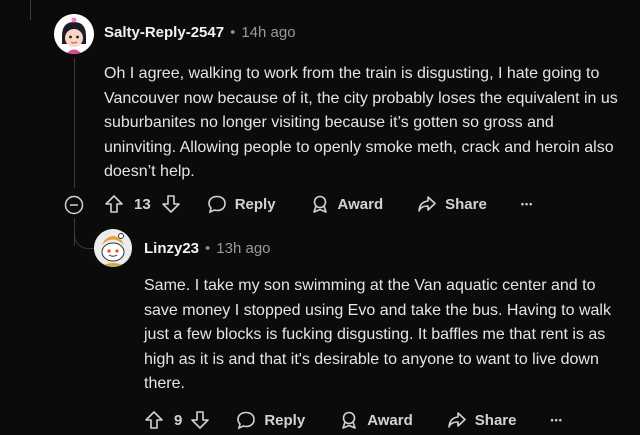 Image resolution: width=640 pixels, height=435 pixels. Describe the element at coordinates (84, 233) in the screenshot. I see `thread-connector` at that location.